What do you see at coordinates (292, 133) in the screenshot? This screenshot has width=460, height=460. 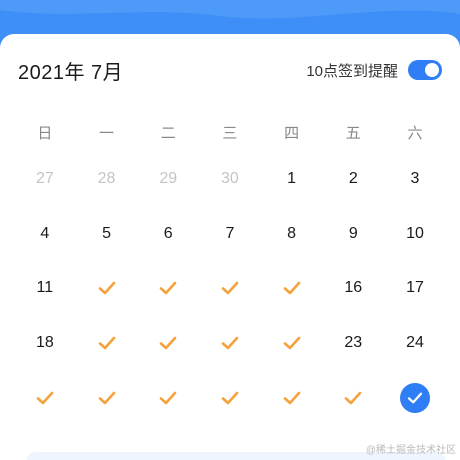 I see `weekday-label: 四` at bounding box center [292, 133].